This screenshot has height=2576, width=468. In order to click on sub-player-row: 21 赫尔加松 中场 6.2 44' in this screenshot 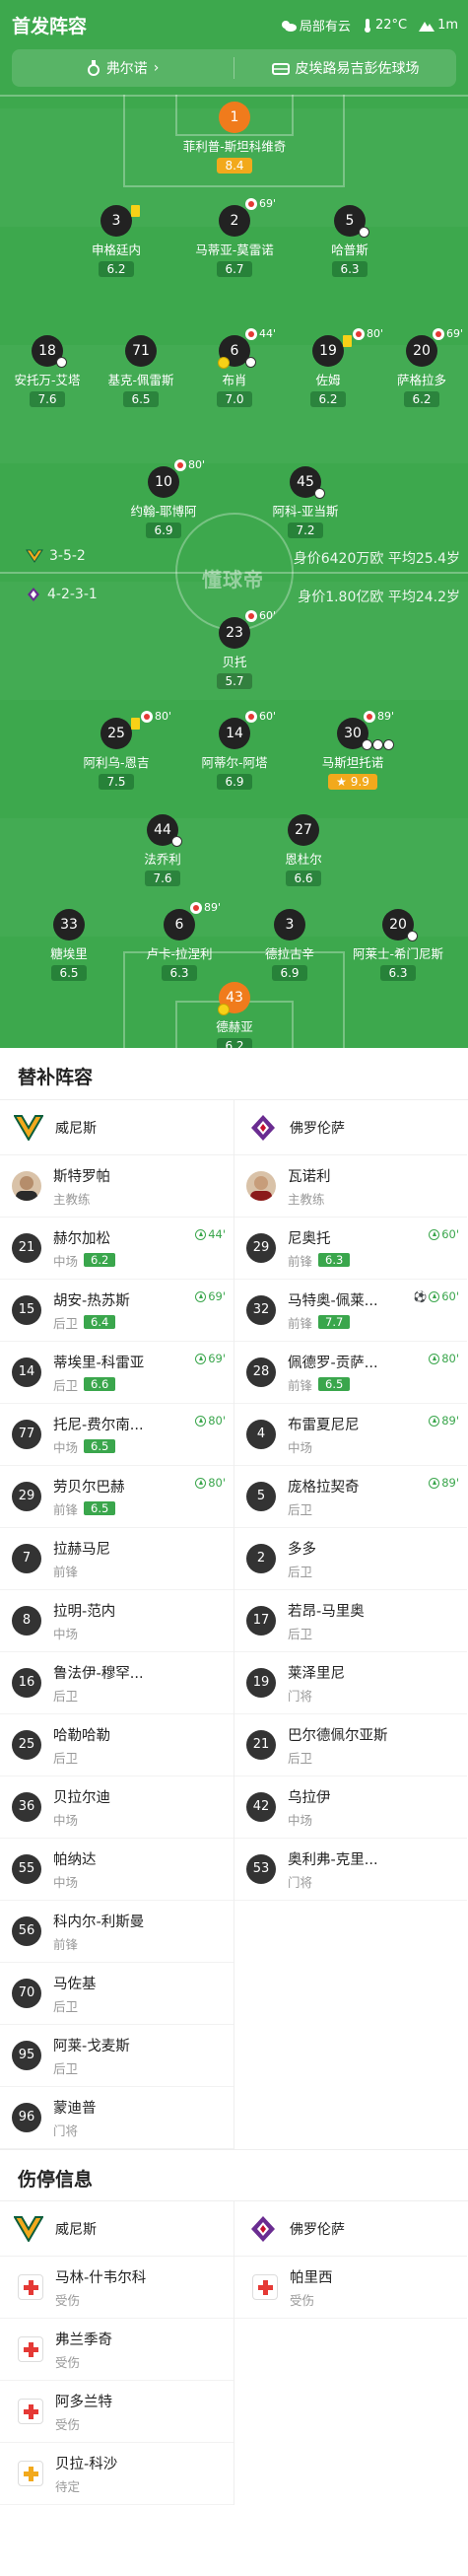, I will do `click(117, 1249)`.